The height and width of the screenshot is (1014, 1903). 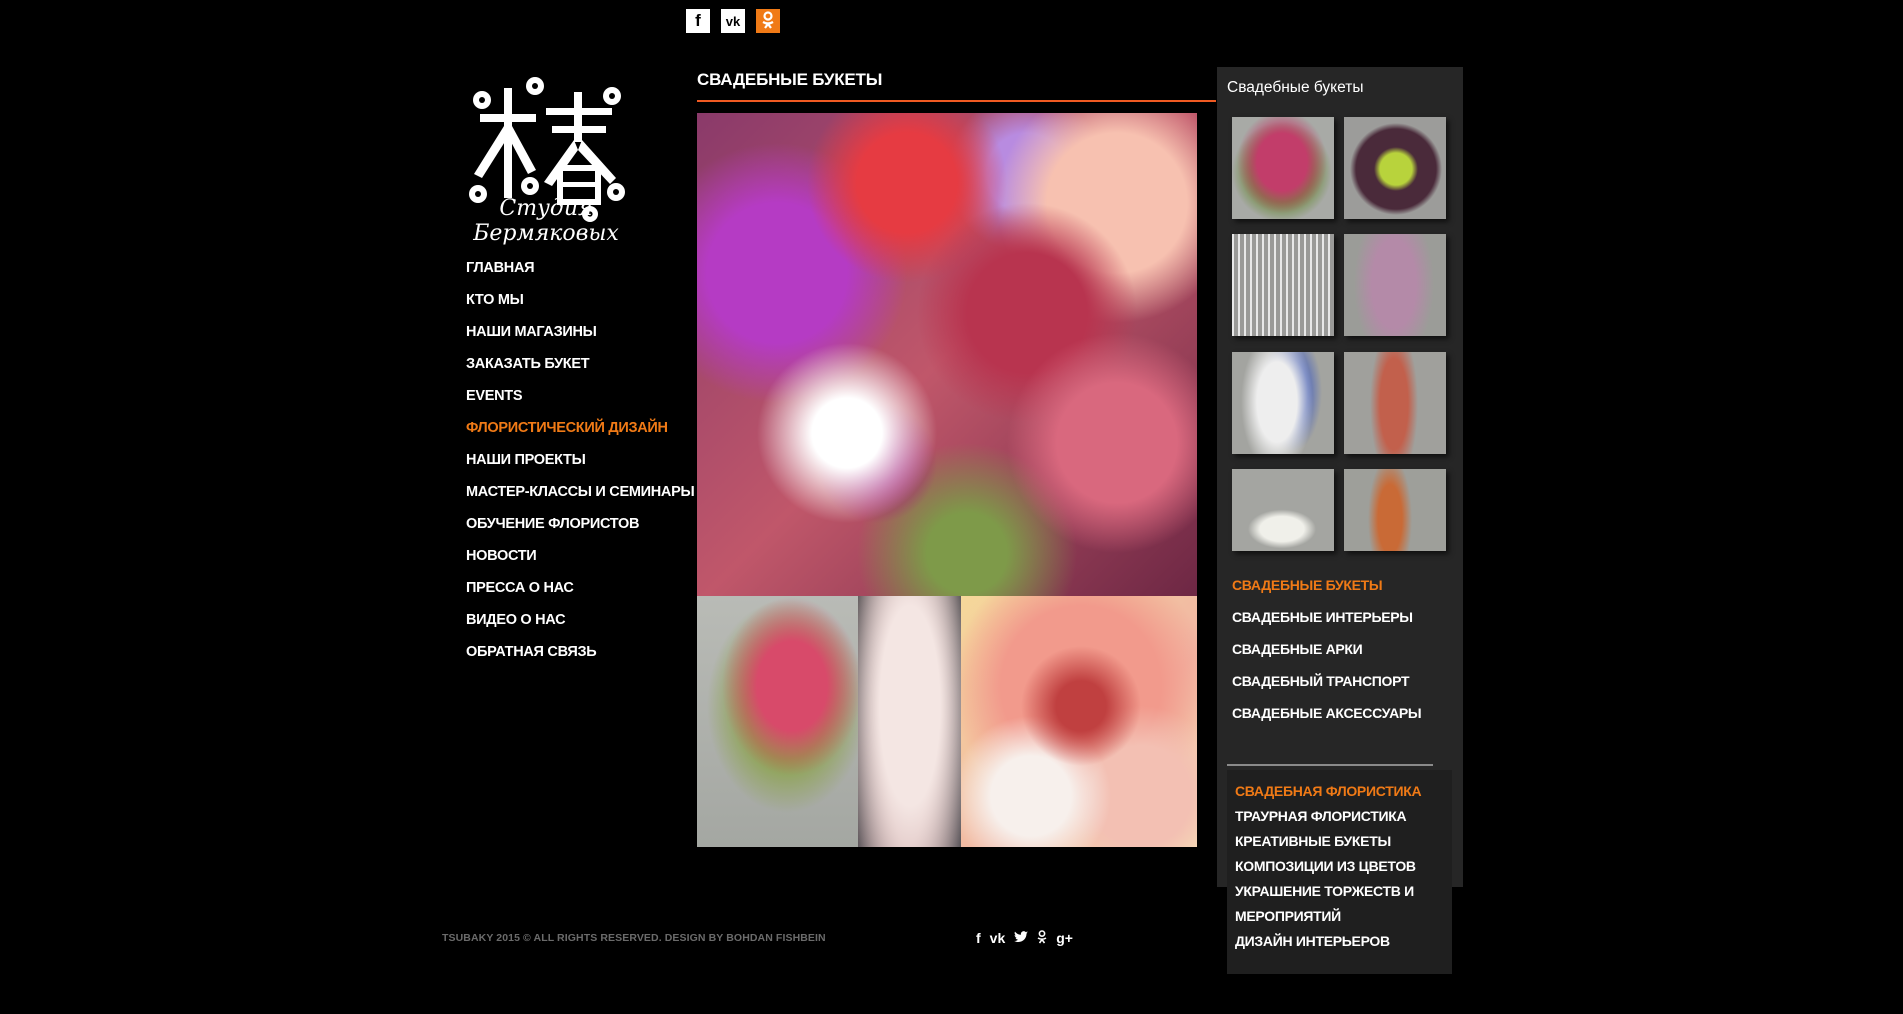 I want to click on nav-item-home: ГЛАВНАЯ, so click(x=586, y=274).